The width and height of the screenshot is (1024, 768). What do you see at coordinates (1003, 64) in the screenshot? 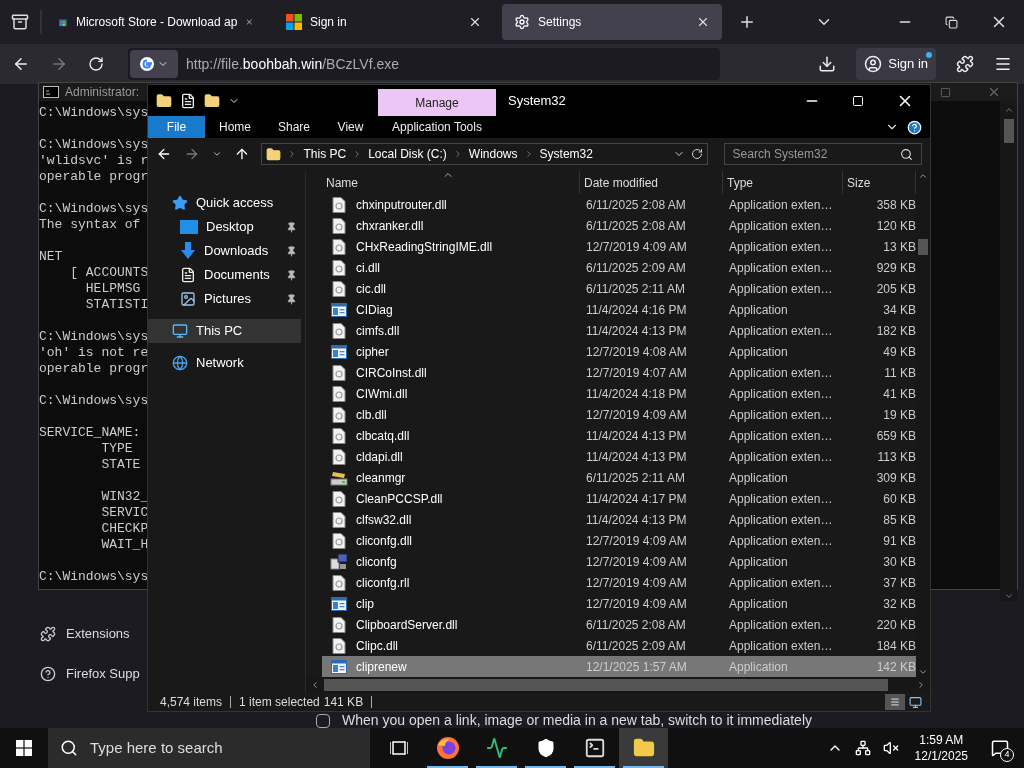
I see `menu-icon` at bounding box center [1003, 64].